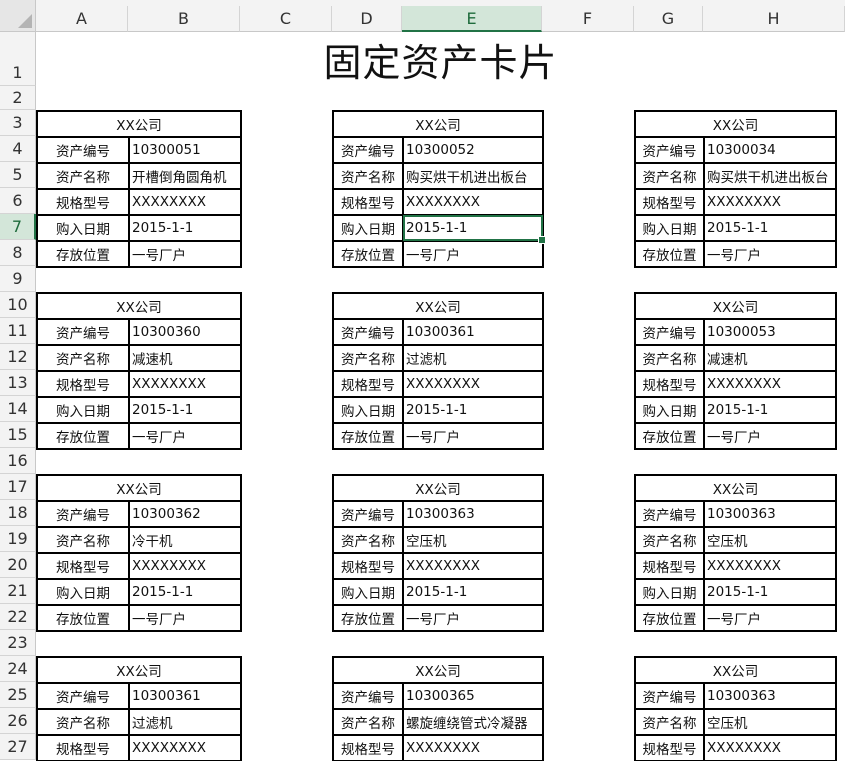 Image resolution: width=845 pixels, height=761 pixels. Describe the element at coordinates (18, 591) in the screenshot. I see `row-header-21: 21` at that location.